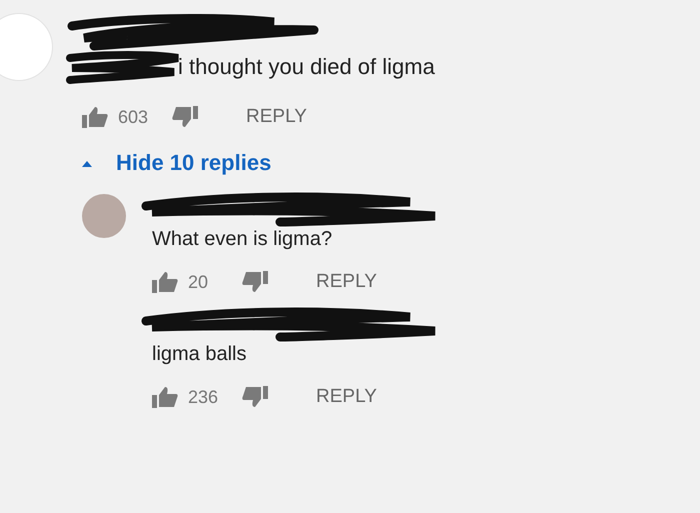 The height and width of the screenshot is (513, 700). What do you see at coordinates (306, 67) in the screenshot?
I see `comment-text: i thought you died of ligma` at bounding box center [306, 67].